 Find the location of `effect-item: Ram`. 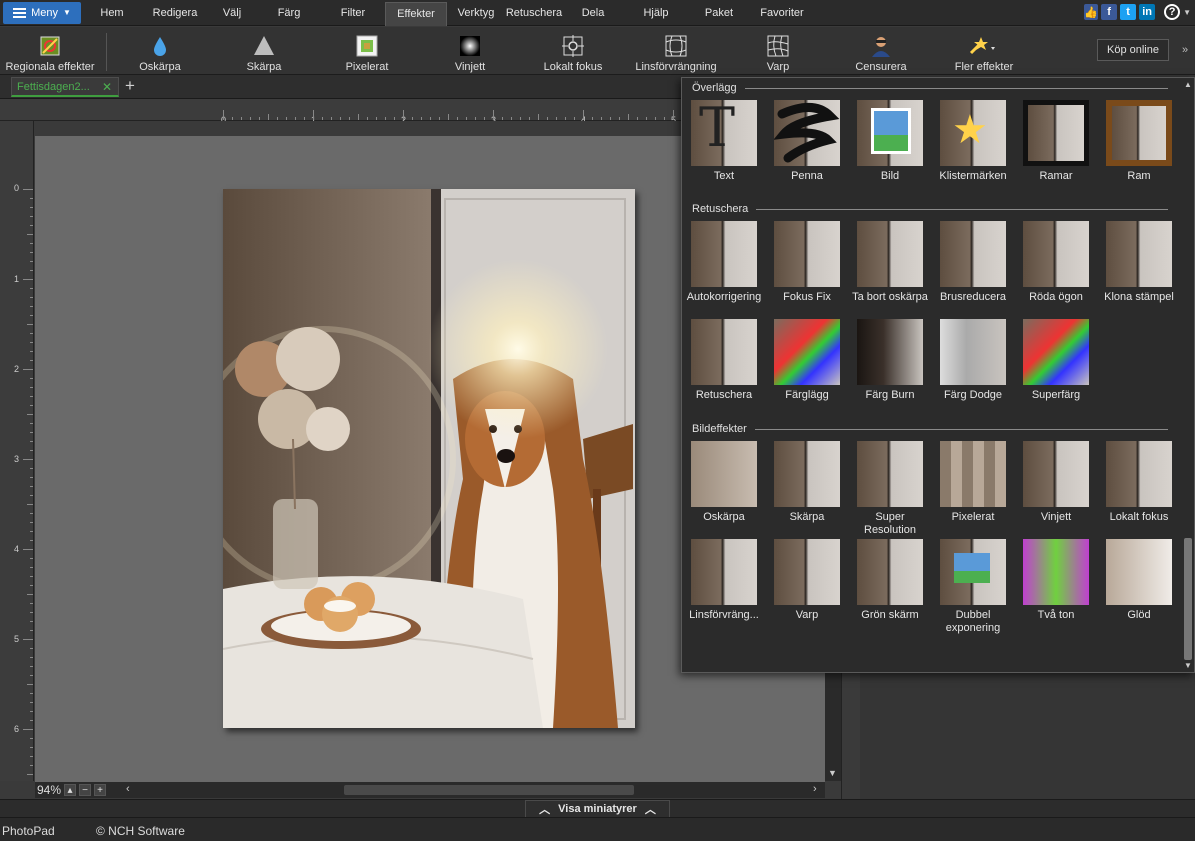

effect-item: Ram is located at coordinates (1139, 141).